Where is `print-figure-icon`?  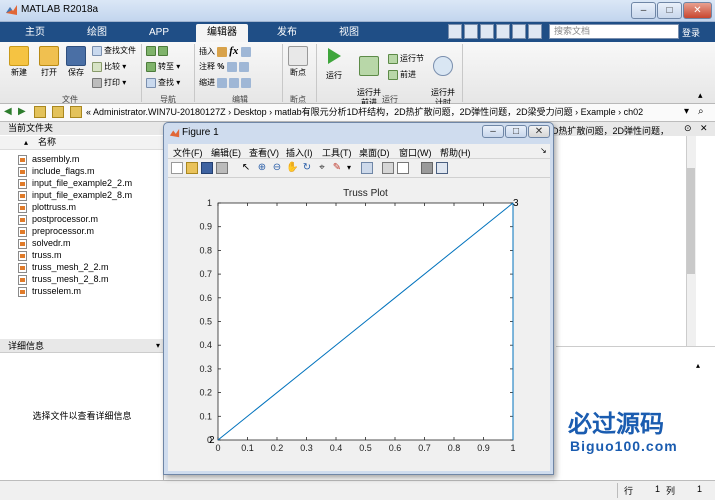
print-figure-icon is located at coordinates (222, 168).